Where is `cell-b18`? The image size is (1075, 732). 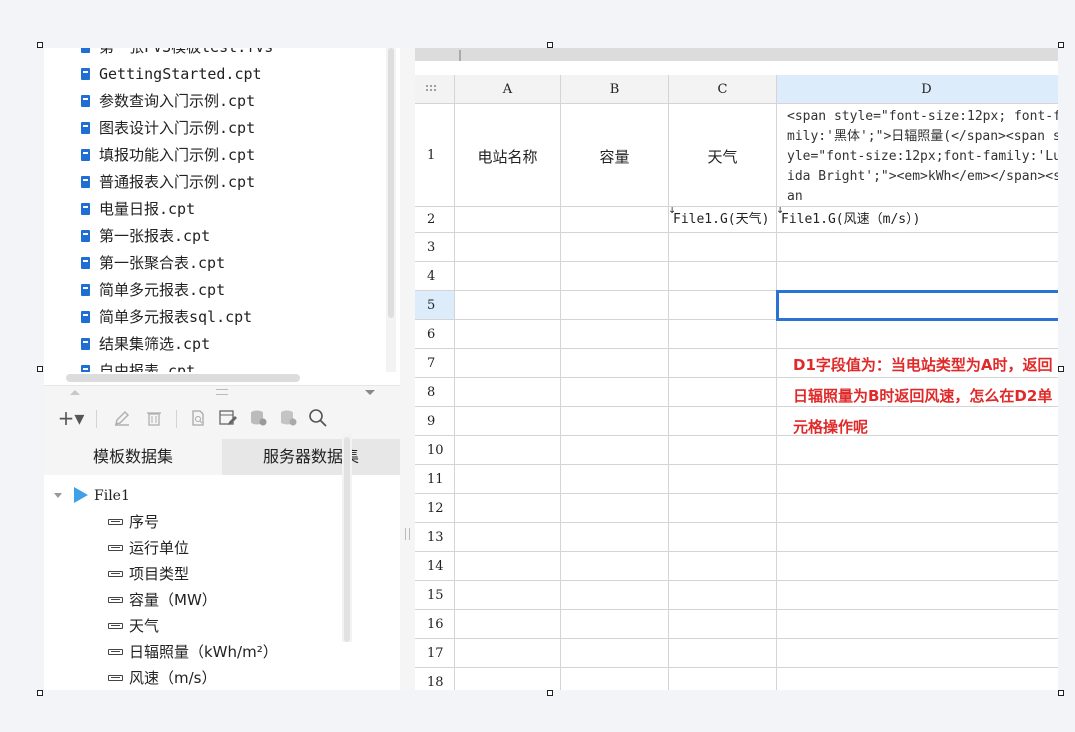
cell-b18 is located at coordinates (615, 679).